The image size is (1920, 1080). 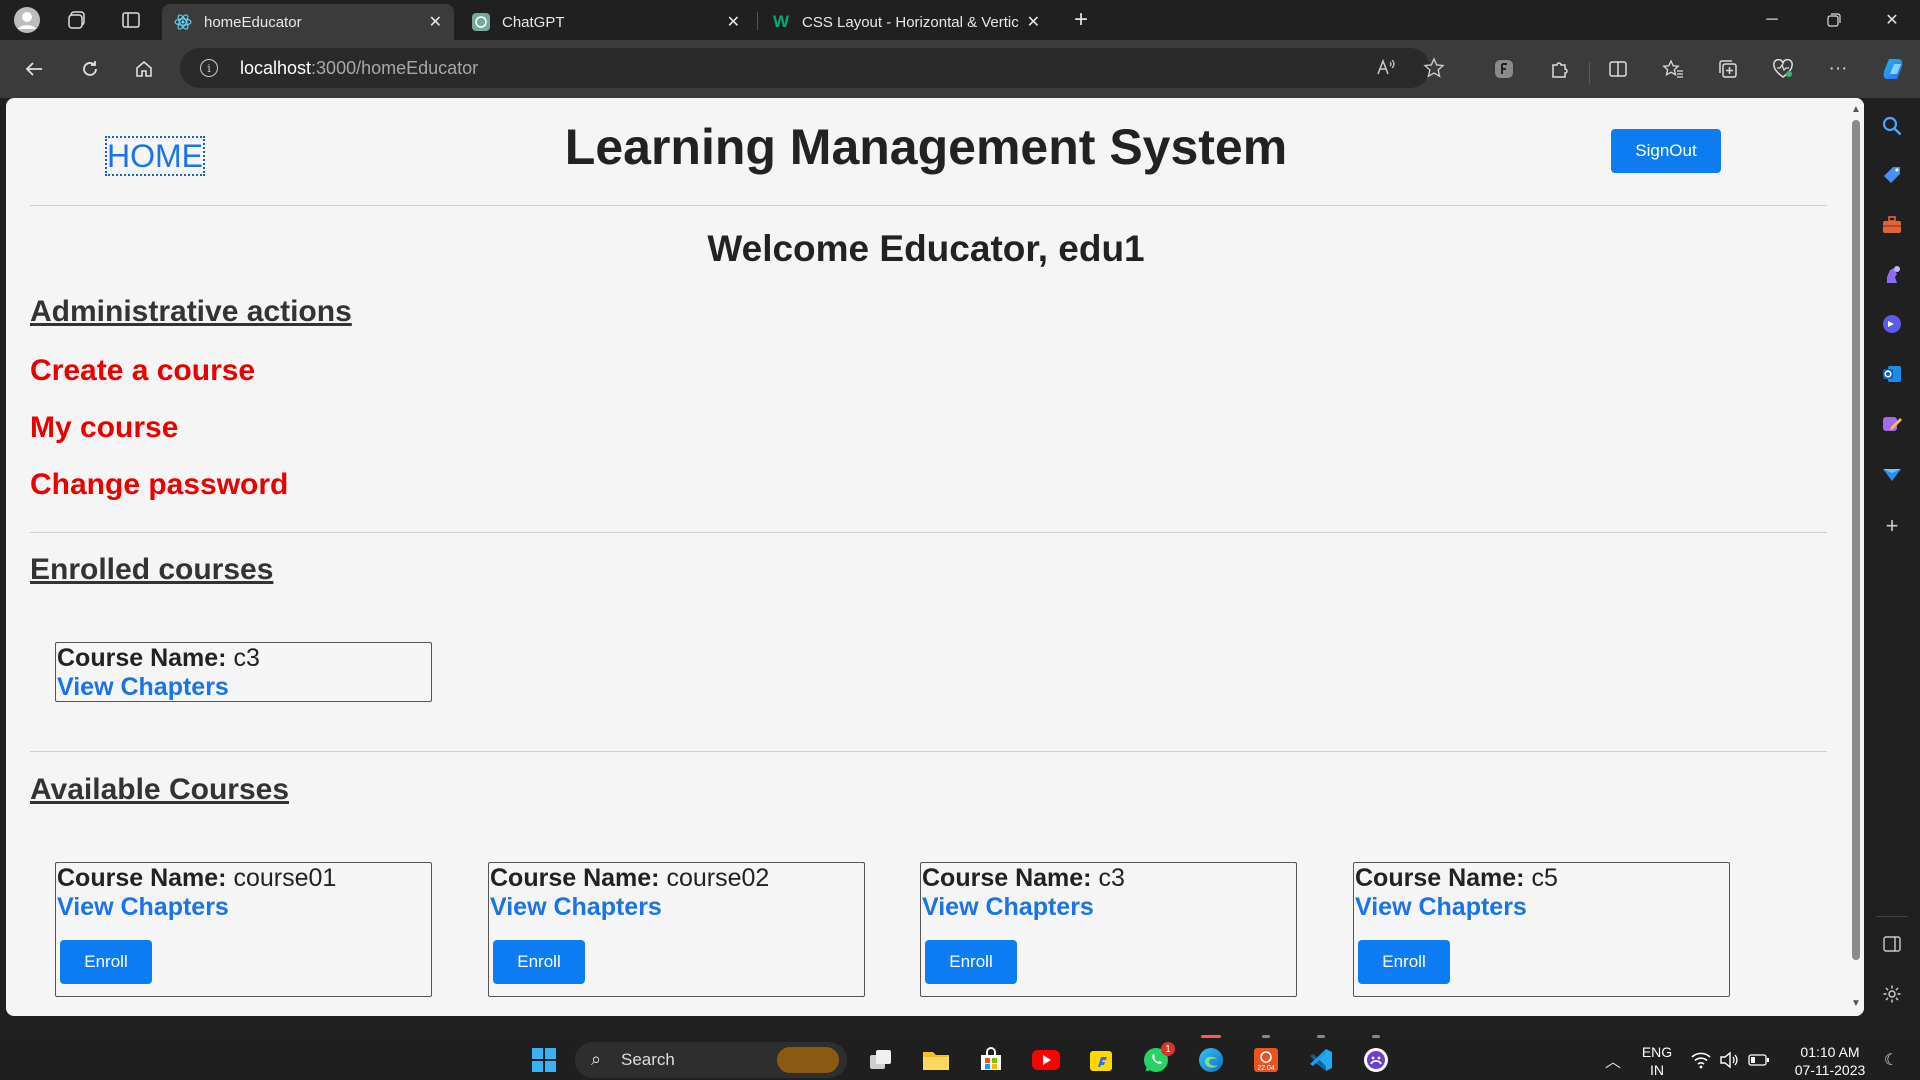 I want to click on browser-essentials-icon, so click(x=1783, y=69).